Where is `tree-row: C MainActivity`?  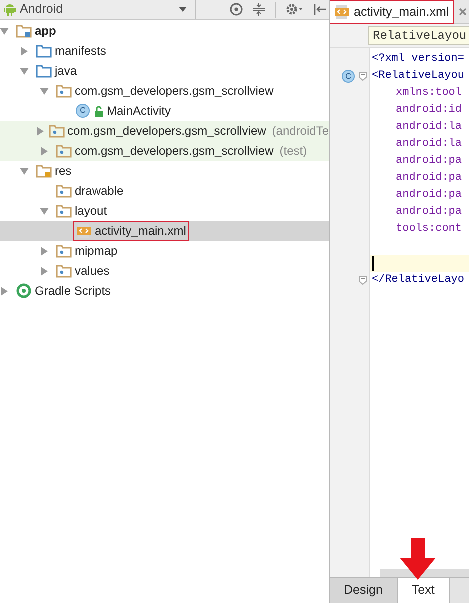
tree-row: C MainActivity is located at coordinates (164, 111).